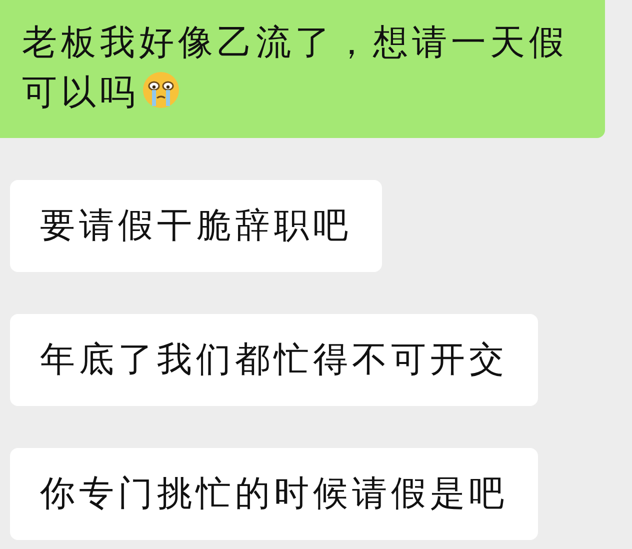 The height and width of the screenshot is (549, 632). What do you see at coordinates (274, 360) in the screenshot?
I see `message-text: 年底了我们都忙得不可开交` at bounding box center [274, 360].